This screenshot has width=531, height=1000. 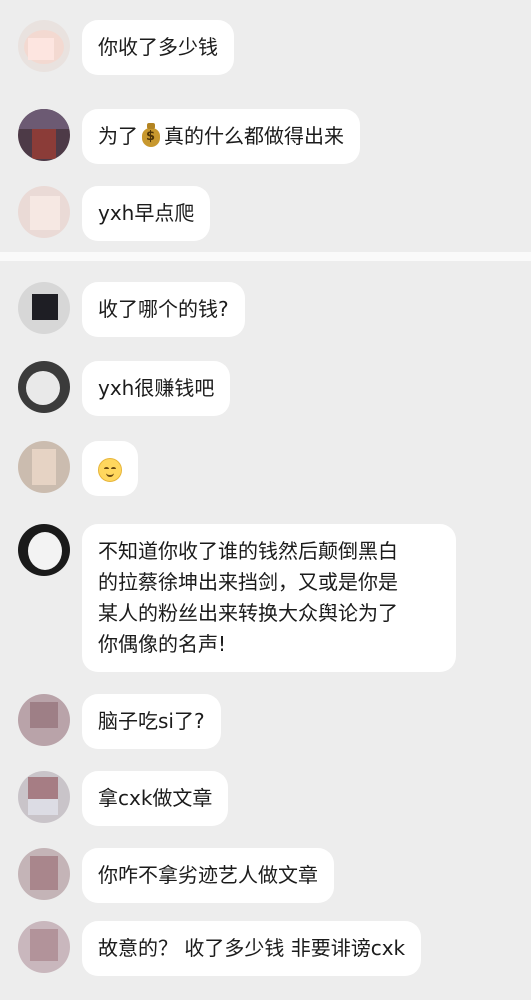 What do you see at coordinates (254, 136) in the screenshot?
I see `message-text-after: 真的什么都做得出来` at bounding box center [254, 136].